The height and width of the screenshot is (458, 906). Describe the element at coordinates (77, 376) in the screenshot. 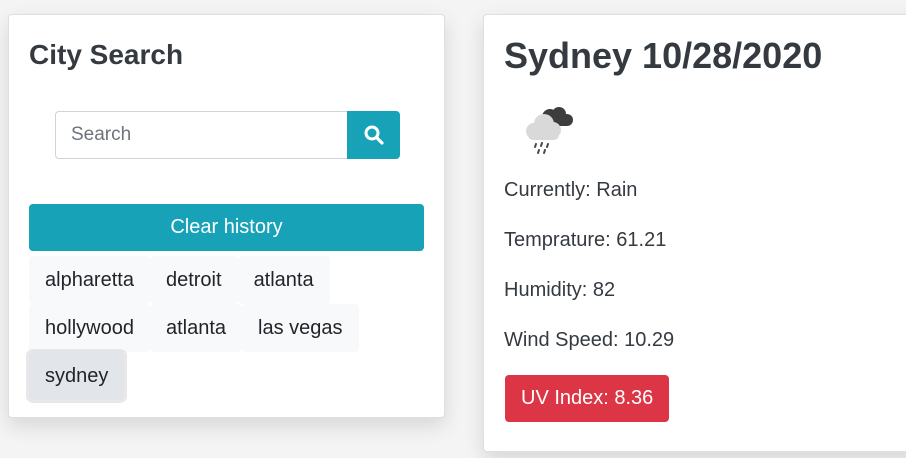

I see `history-item-sydney: sydney` at that location.